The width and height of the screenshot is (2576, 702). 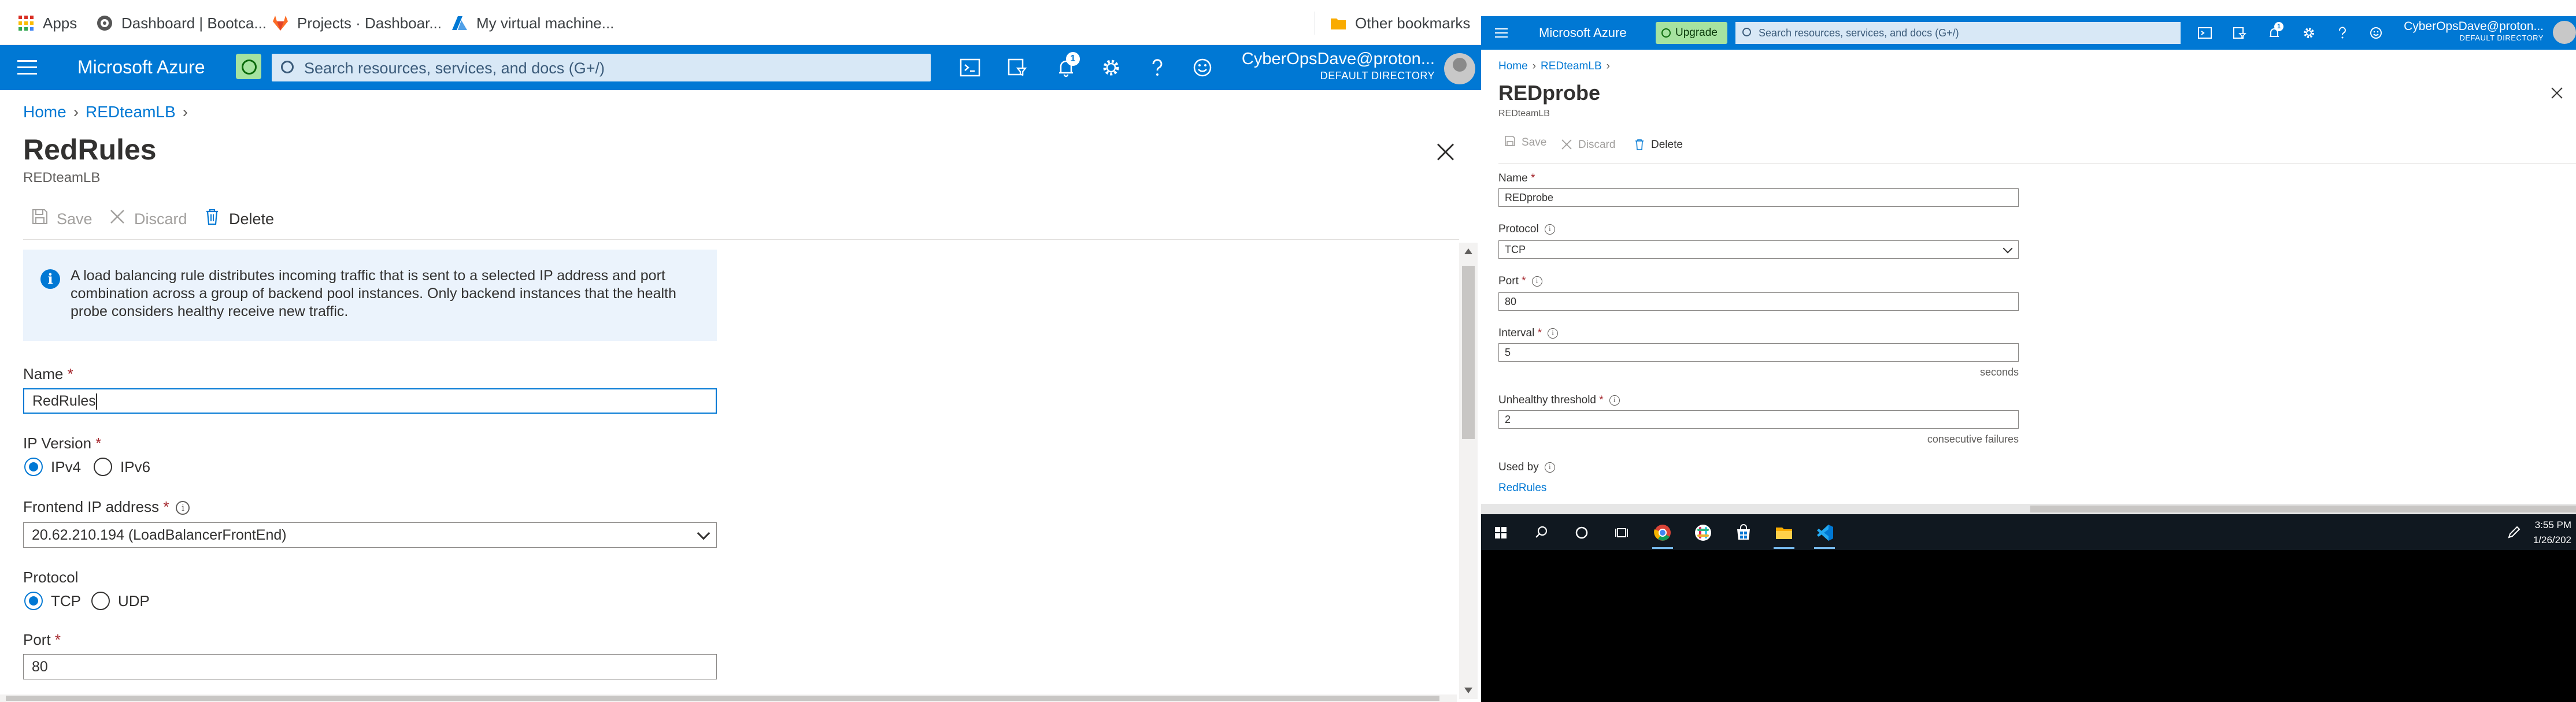 I want to click on used-by-link: RedRules, so click(x=1522, y=488).